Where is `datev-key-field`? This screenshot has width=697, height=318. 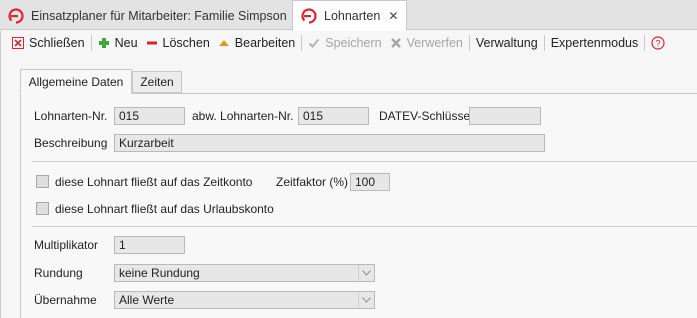 datev-key-field is located at coordinates (505, 116).